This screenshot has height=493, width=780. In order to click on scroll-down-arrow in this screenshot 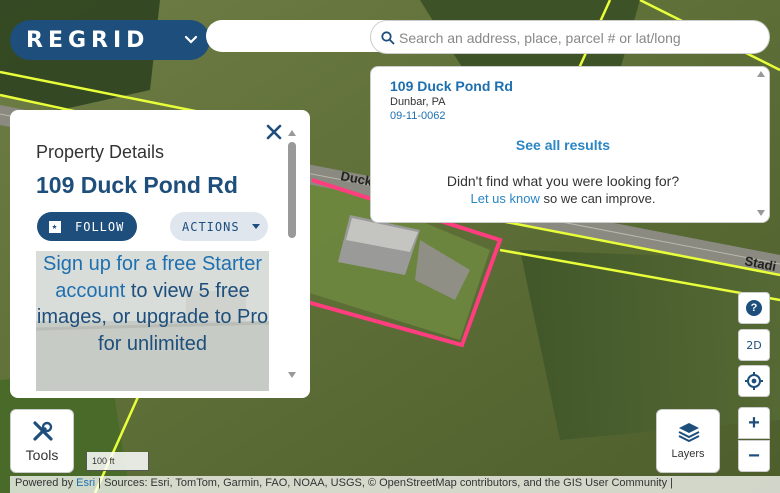, I will do `click(761, 213)`.